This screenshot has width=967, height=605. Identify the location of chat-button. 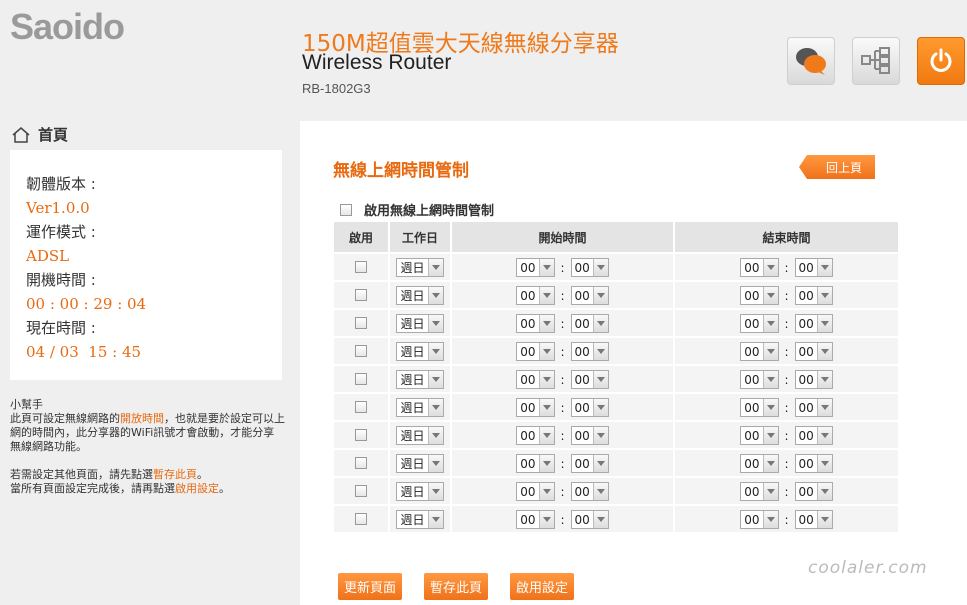
(811, 61).